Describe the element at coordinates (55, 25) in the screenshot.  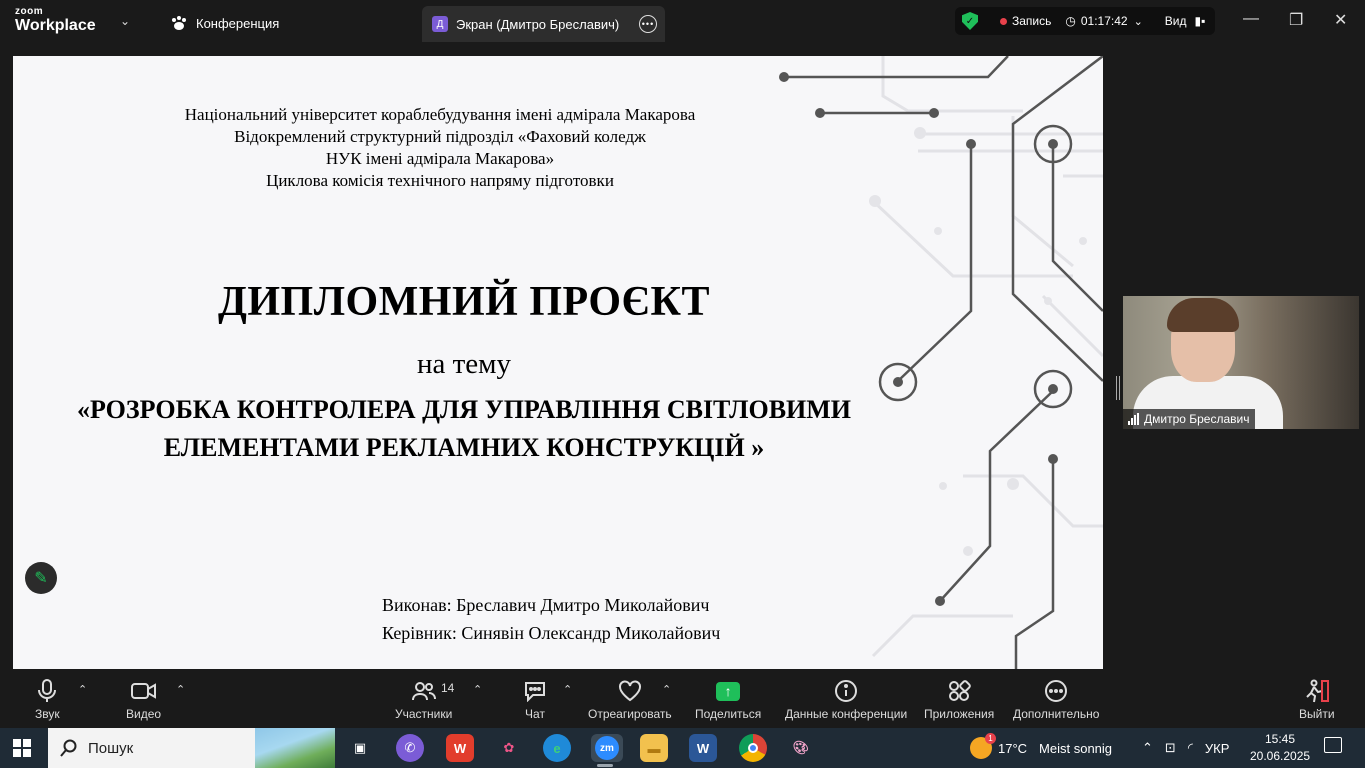
I see `logo-workplace-text: Workplace` at that location.